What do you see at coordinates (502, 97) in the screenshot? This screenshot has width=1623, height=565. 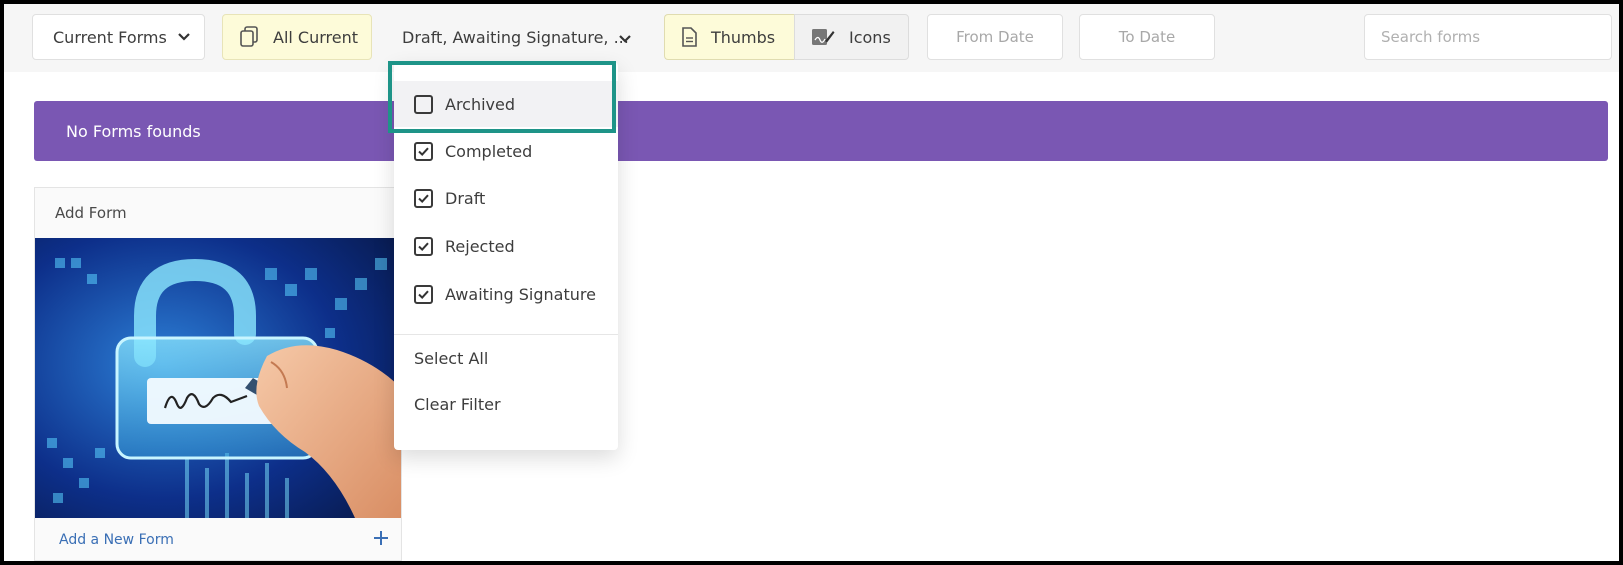 I see `highlight-box` at bounding box center [502, 97].